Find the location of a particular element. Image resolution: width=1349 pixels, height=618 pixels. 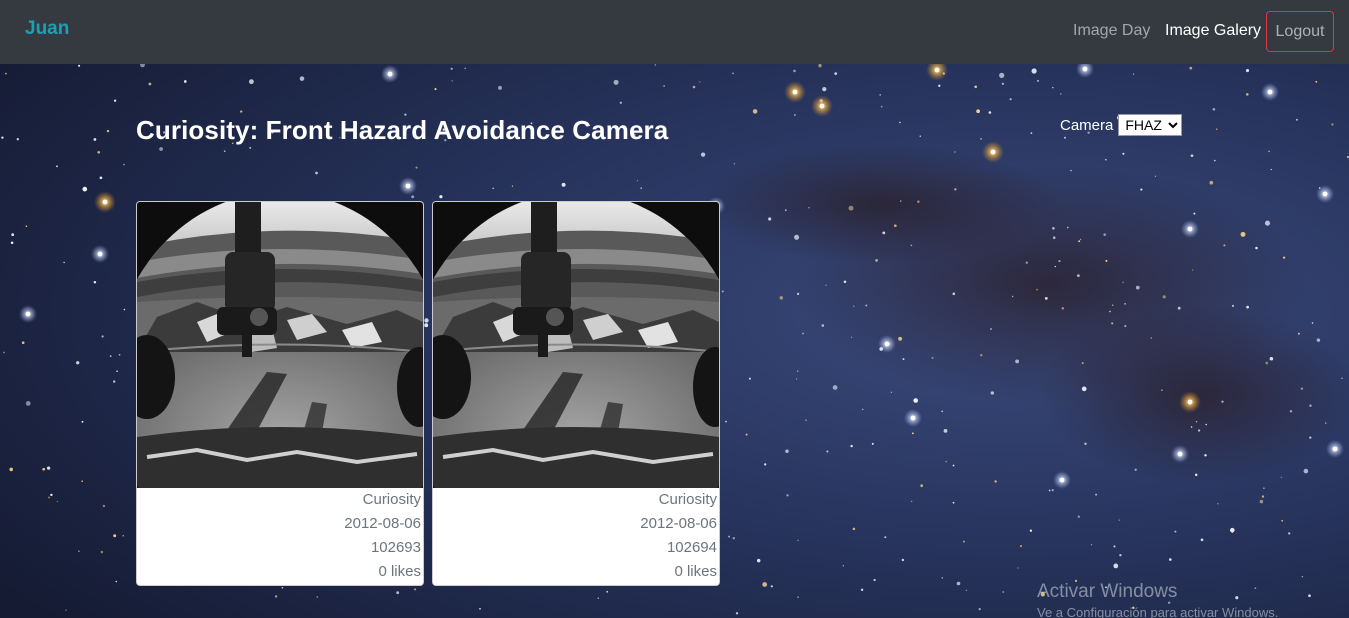

camera-control: Camera FHAZ is located at coordinates (1121, 125).